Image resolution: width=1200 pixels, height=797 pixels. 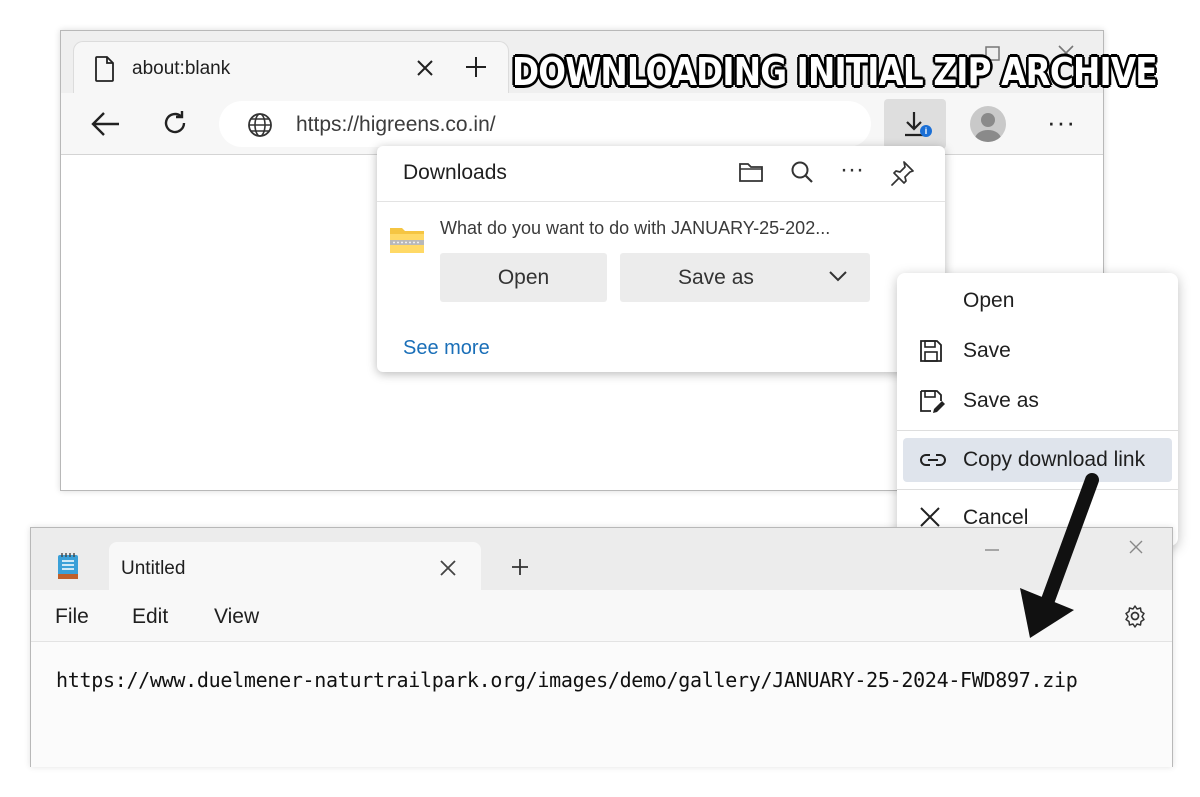 I want to click on avatar, so click(x=988, y=124).